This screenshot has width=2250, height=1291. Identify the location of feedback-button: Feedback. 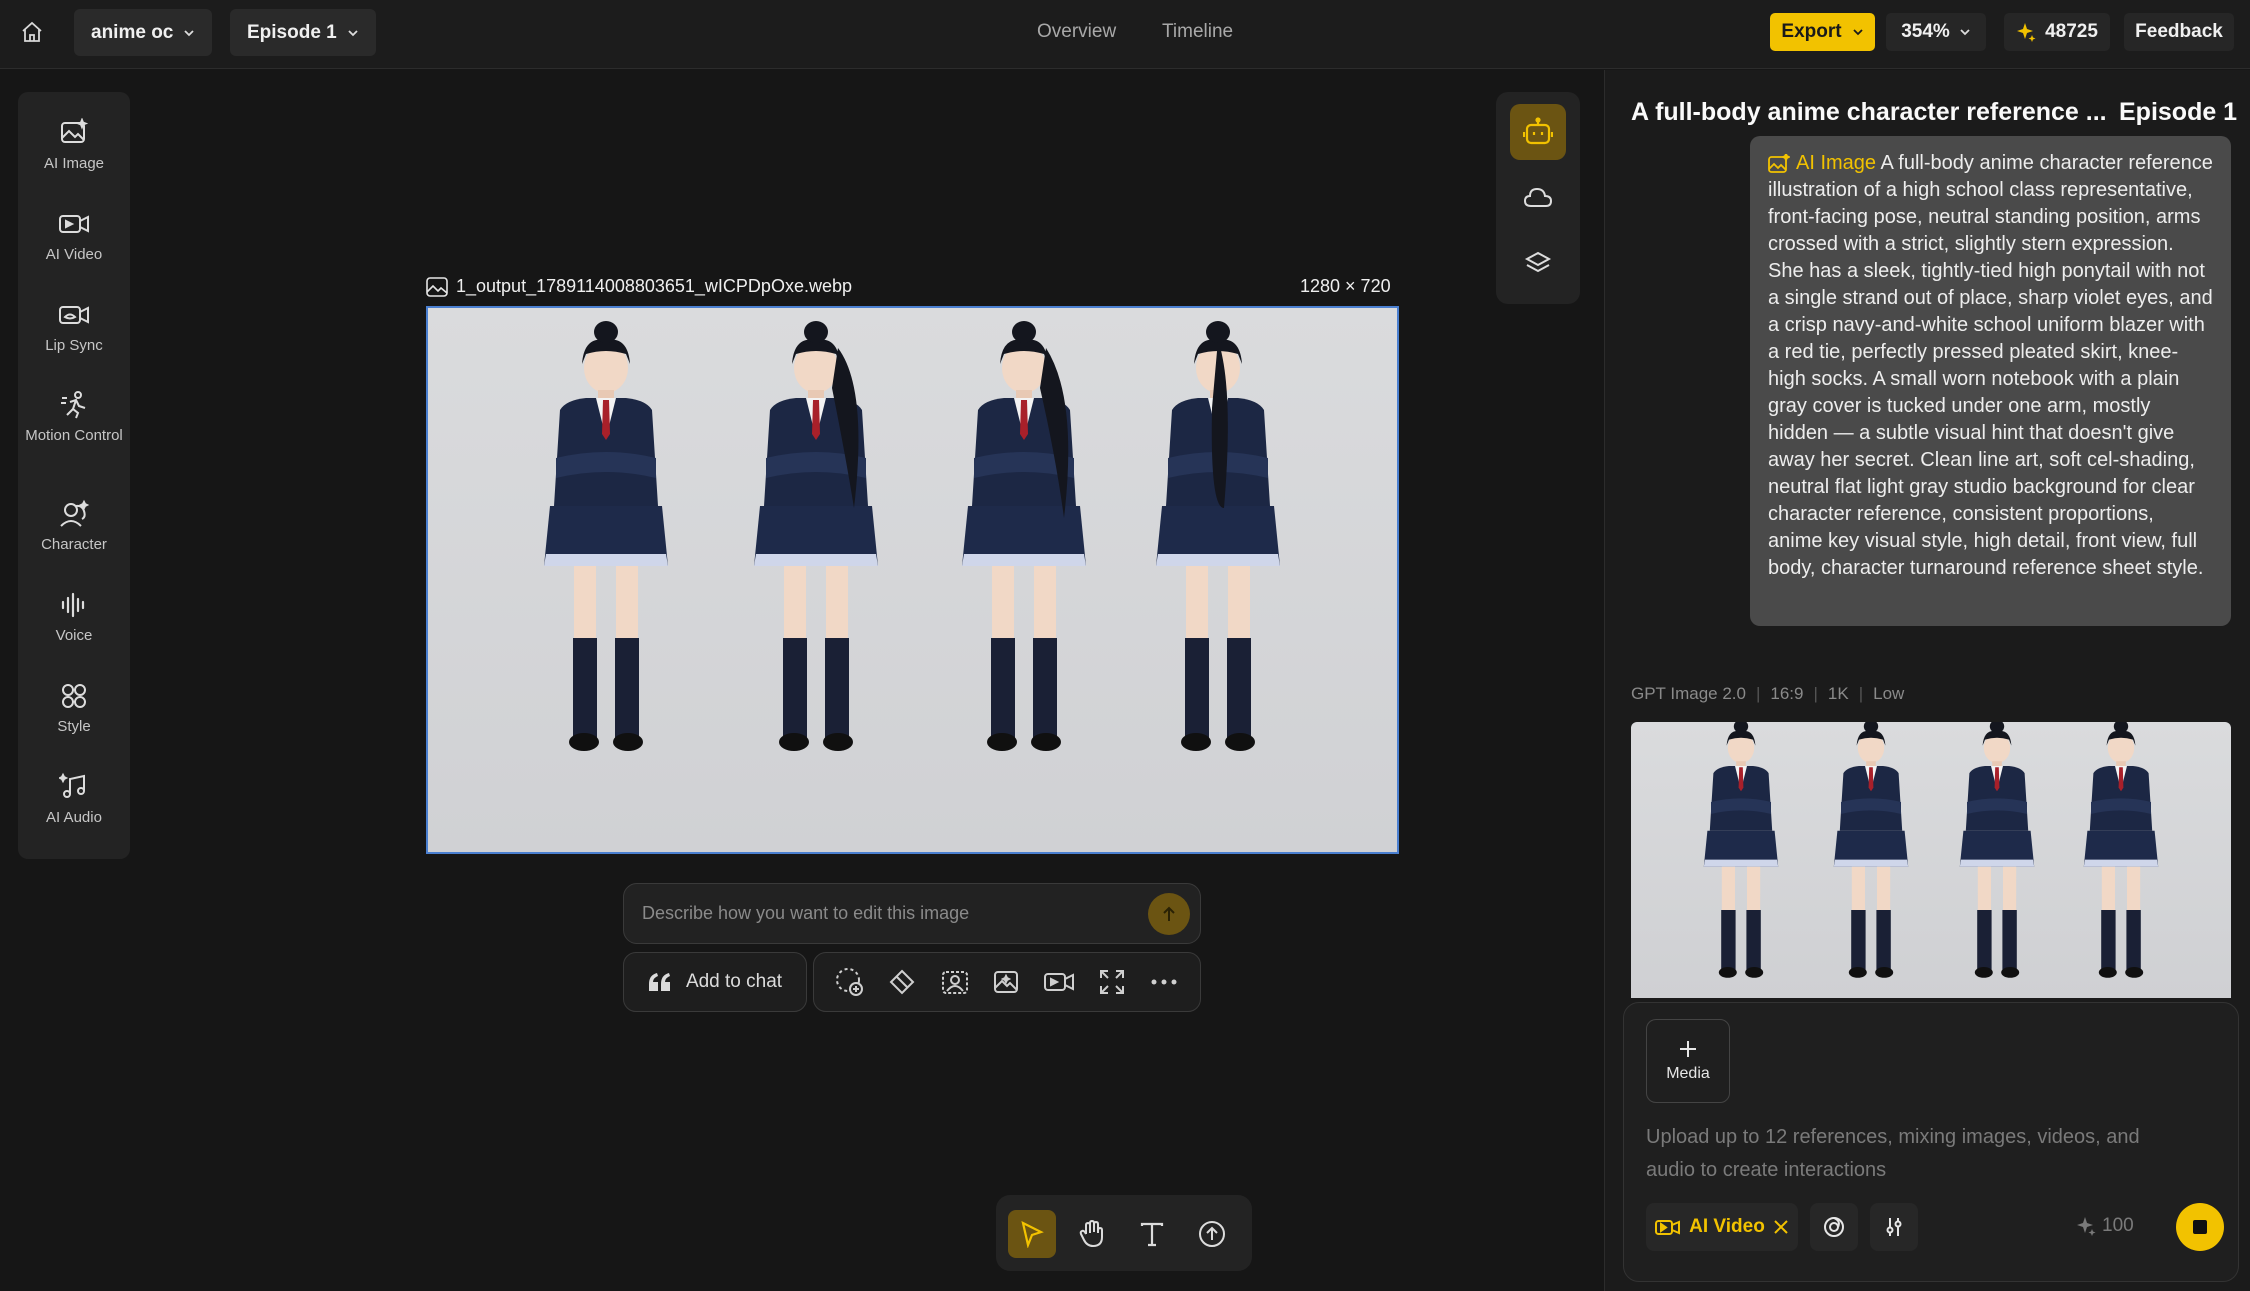
(2179, 32).